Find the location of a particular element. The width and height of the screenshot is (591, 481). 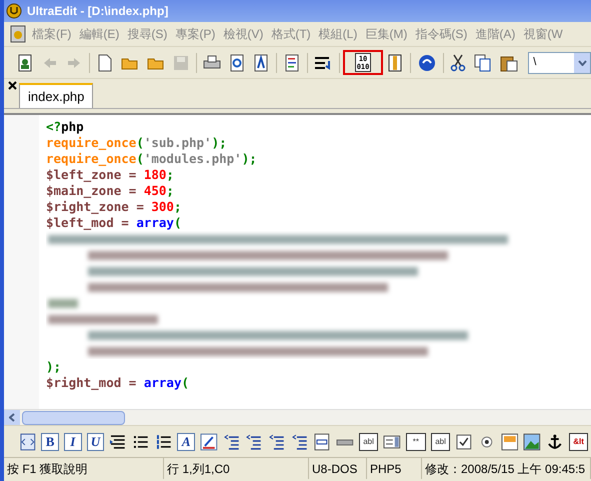

paste-icon is located at coordinates (509, 63).